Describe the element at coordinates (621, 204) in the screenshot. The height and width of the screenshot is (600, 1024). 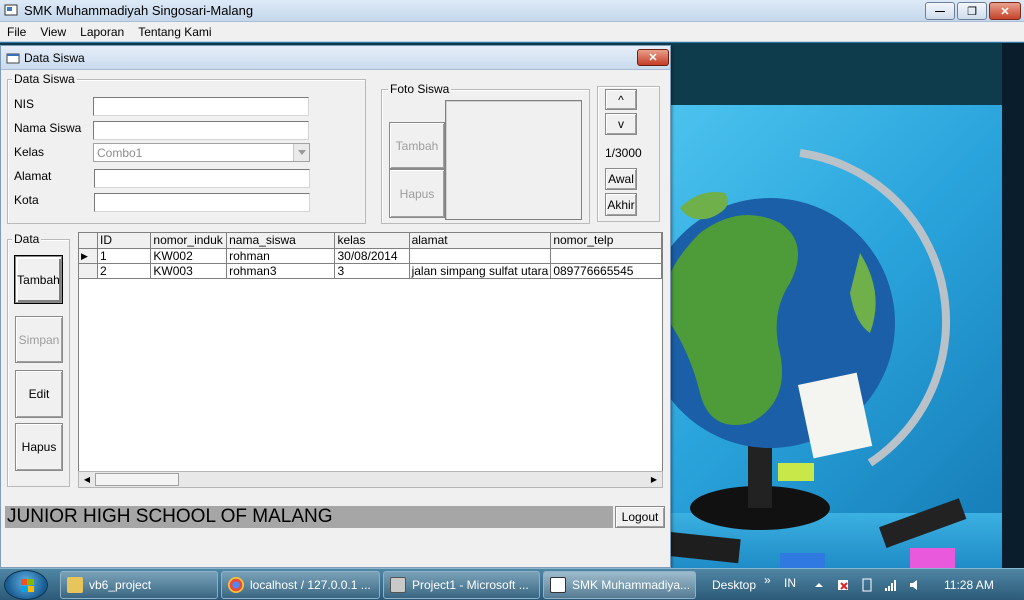
I see `akhir-button: Akhir` at that location.